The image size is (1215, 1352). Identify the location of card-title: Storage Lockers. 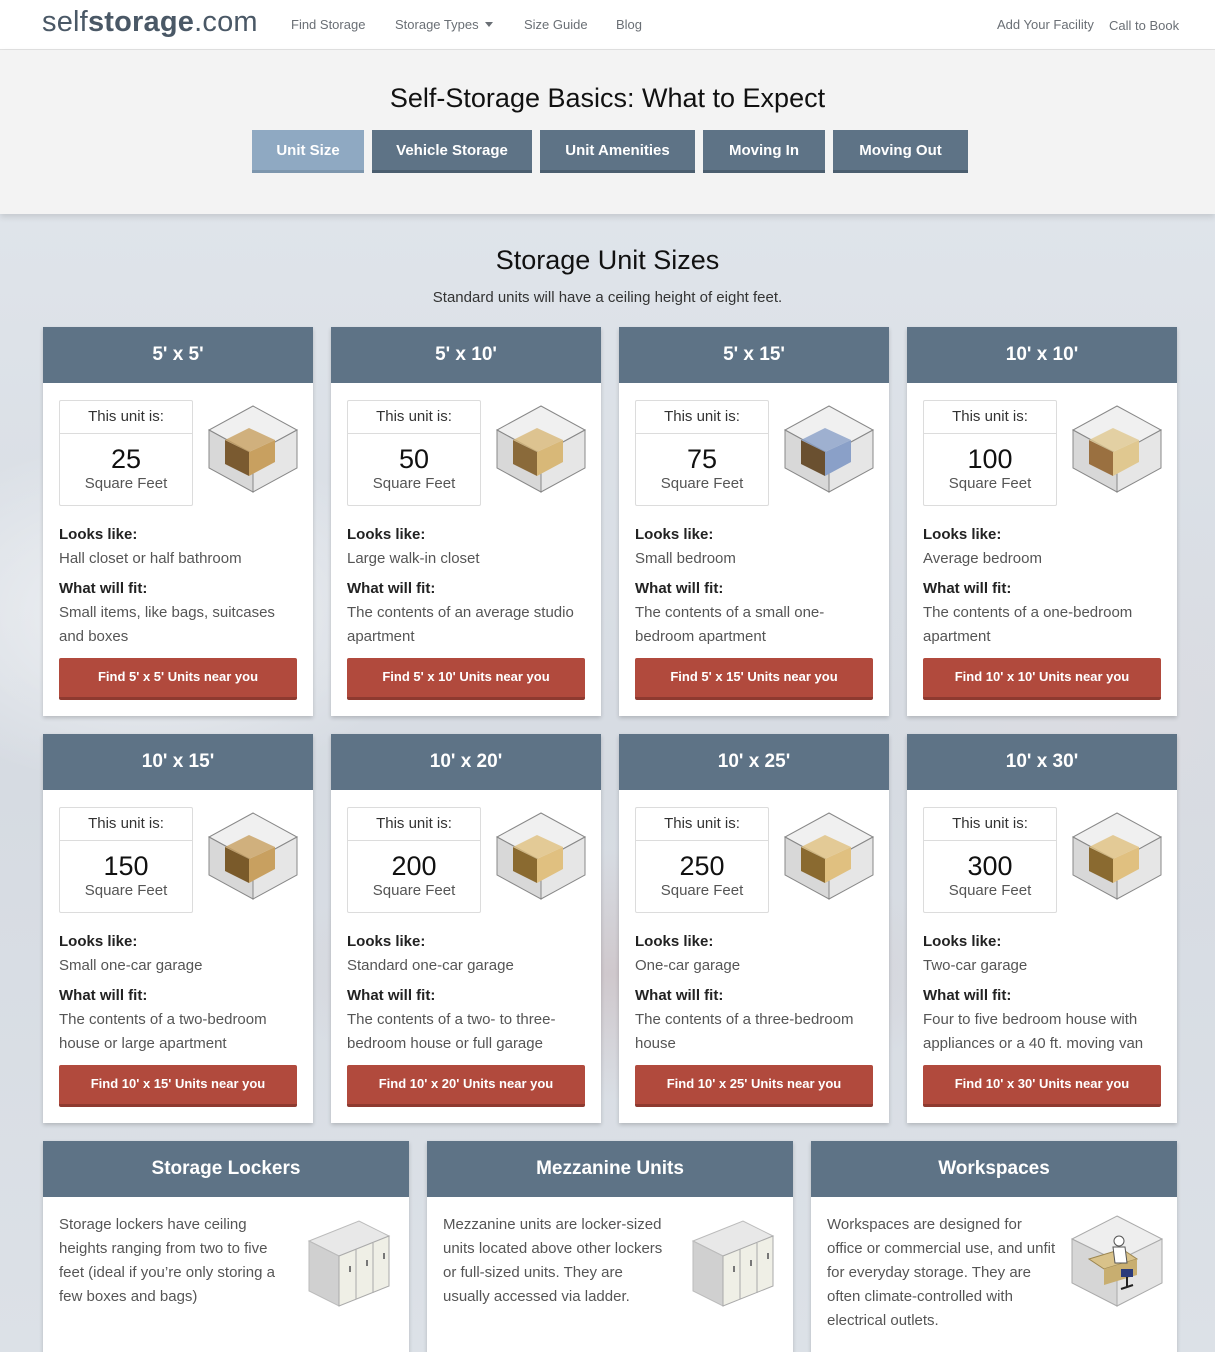
(226, 1169).